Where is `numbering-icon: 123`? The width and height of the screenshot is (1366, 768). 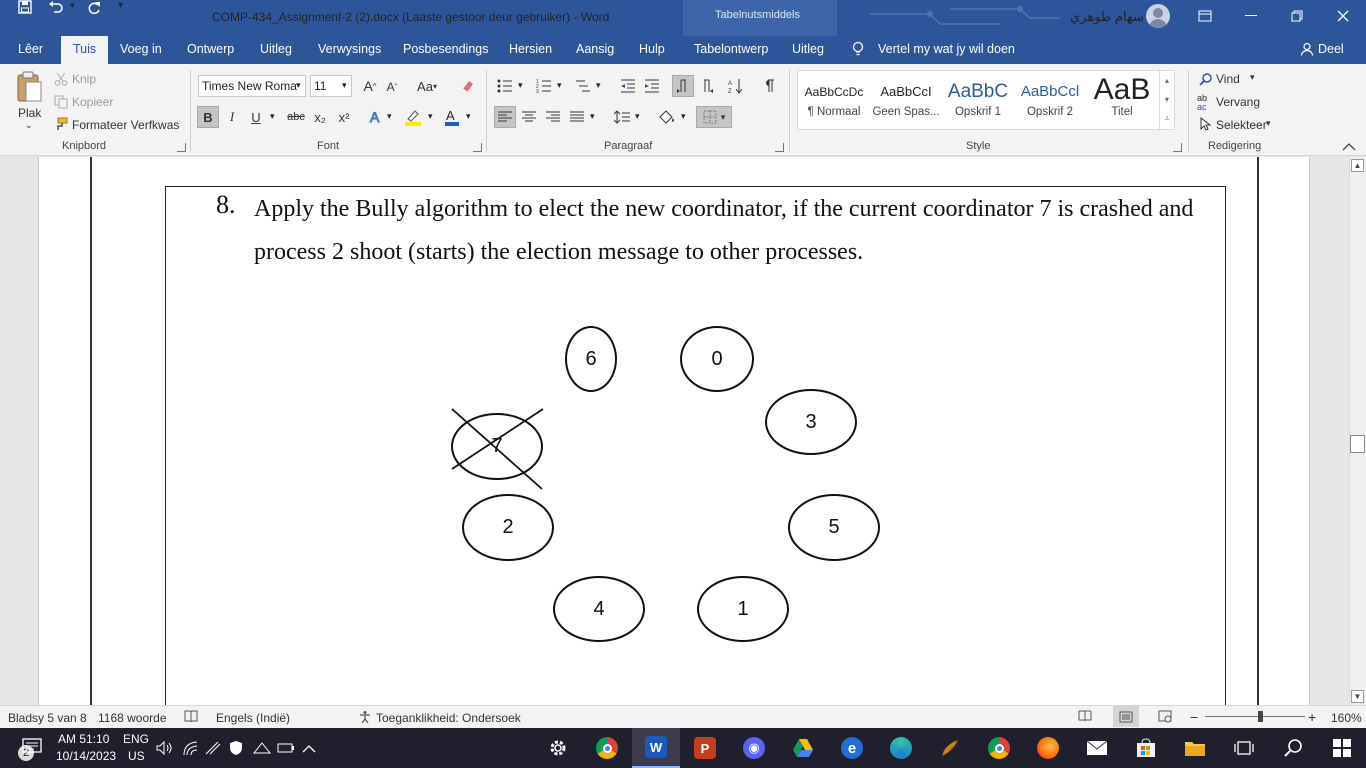
numbering-icon: 123 is located at coordinates (544, 86).